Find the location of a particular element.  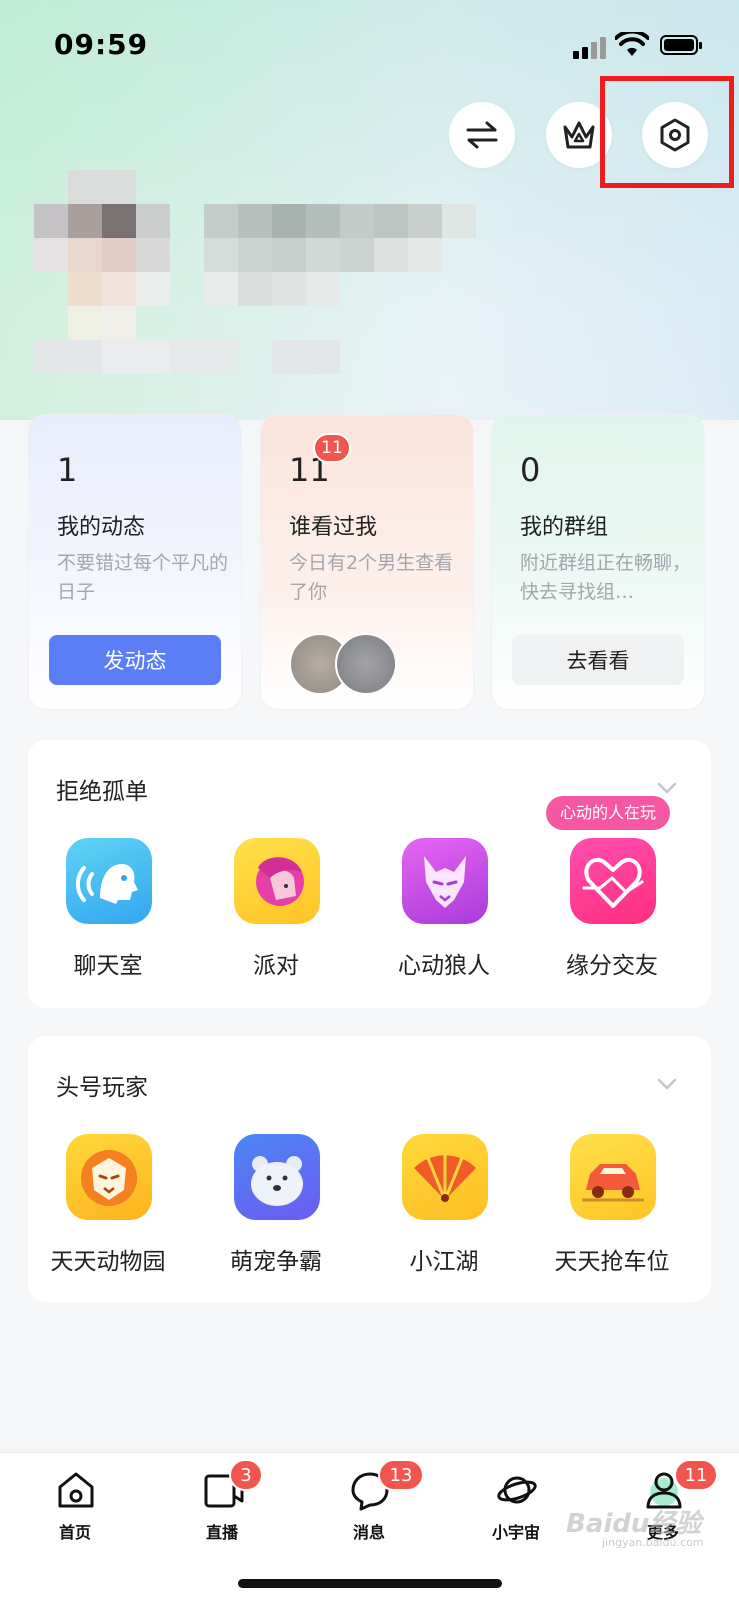

werewolf-icon is located at coordinates (445, 881).